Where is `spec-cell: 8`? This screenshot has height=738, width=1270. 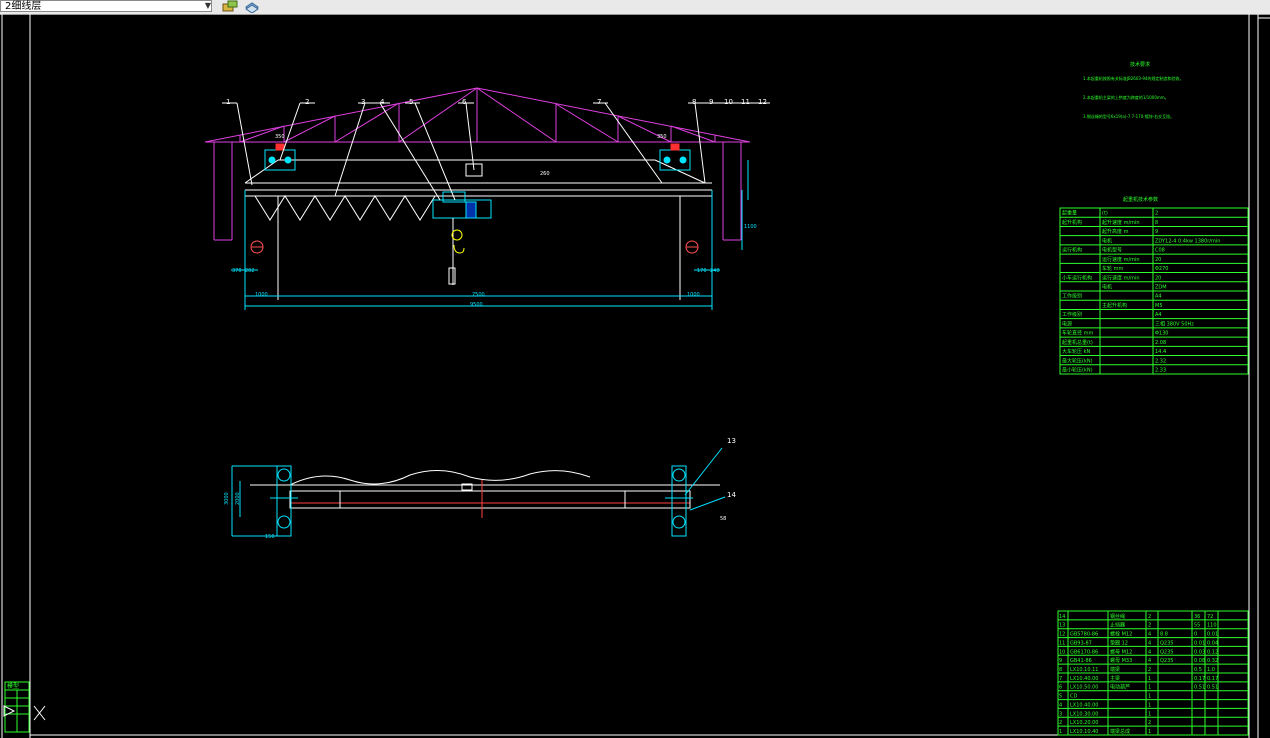 spec-cell: 8 is located at coordinates (1156, 223).